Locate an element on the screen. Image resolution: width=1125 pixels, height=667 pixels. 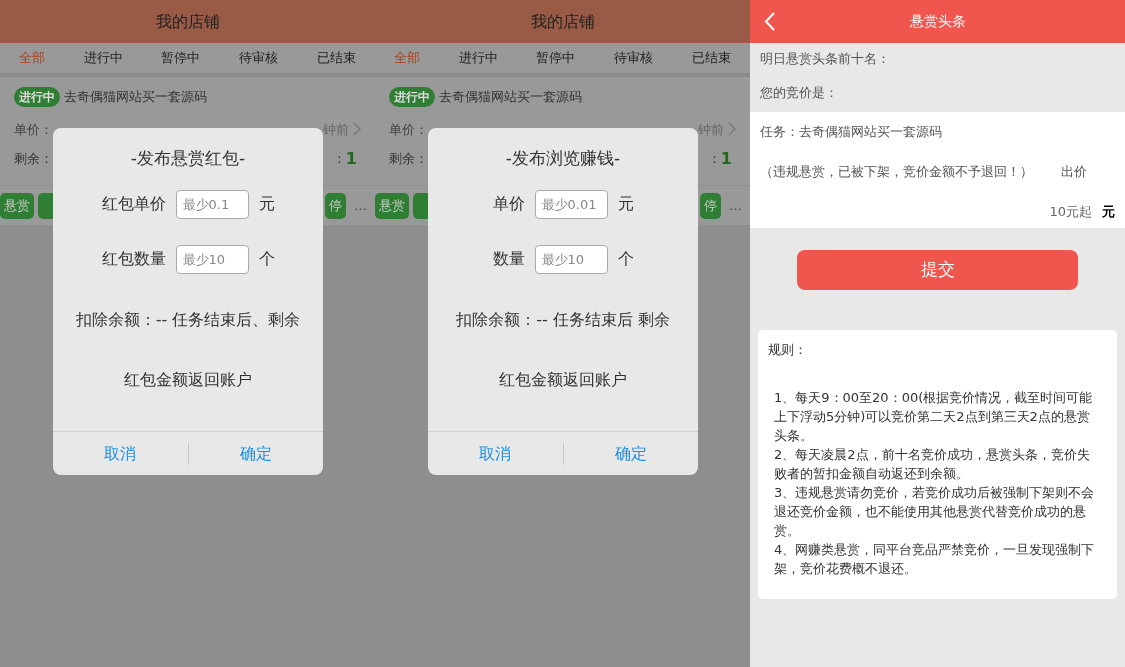
warning-text: （违规悬赏，已被下架，竞价金额不予退回！） is located at coordinates (896, 171).